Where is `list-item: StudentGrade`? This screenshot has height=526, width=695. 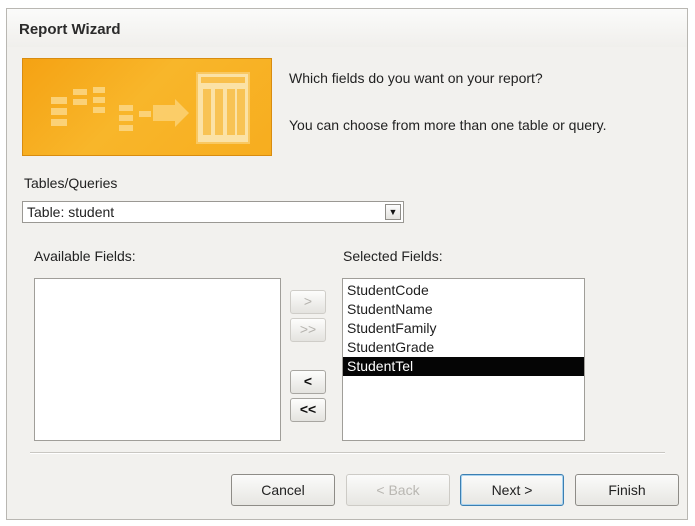
list-item: StudentGrade is located at coordinates (463, 347).